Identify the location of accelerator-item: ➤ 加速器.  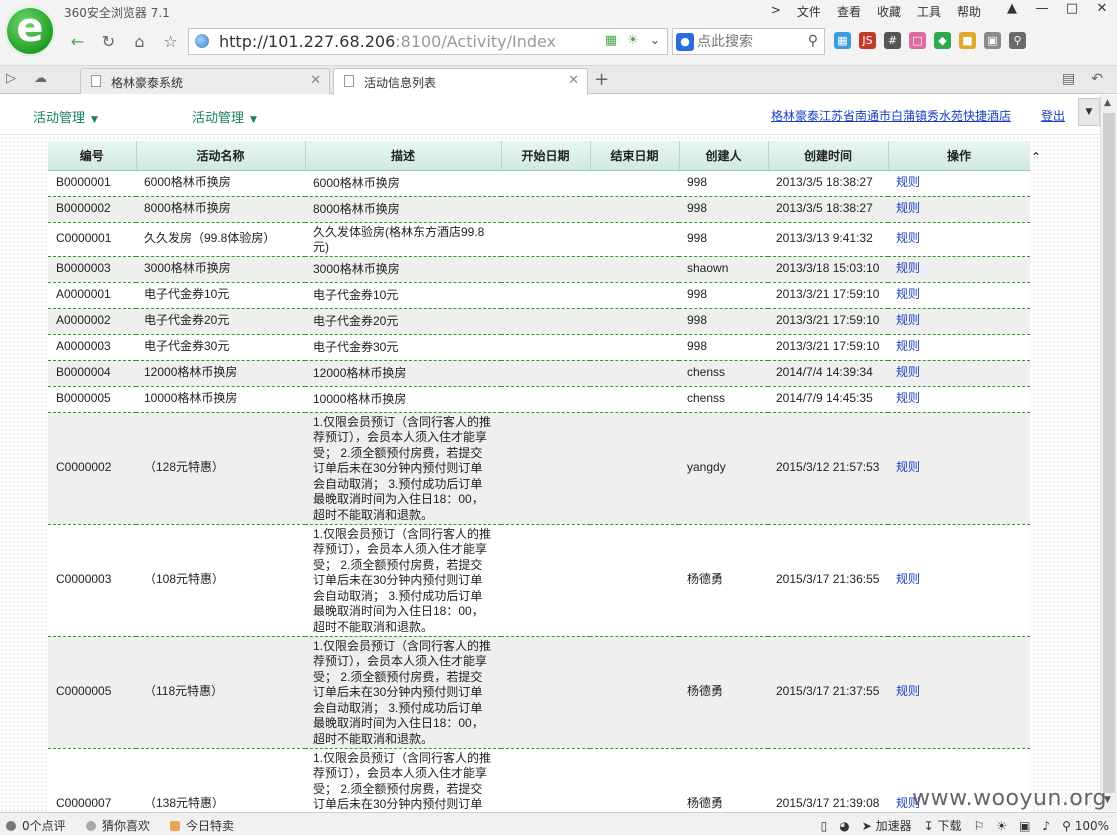
(887, 825).